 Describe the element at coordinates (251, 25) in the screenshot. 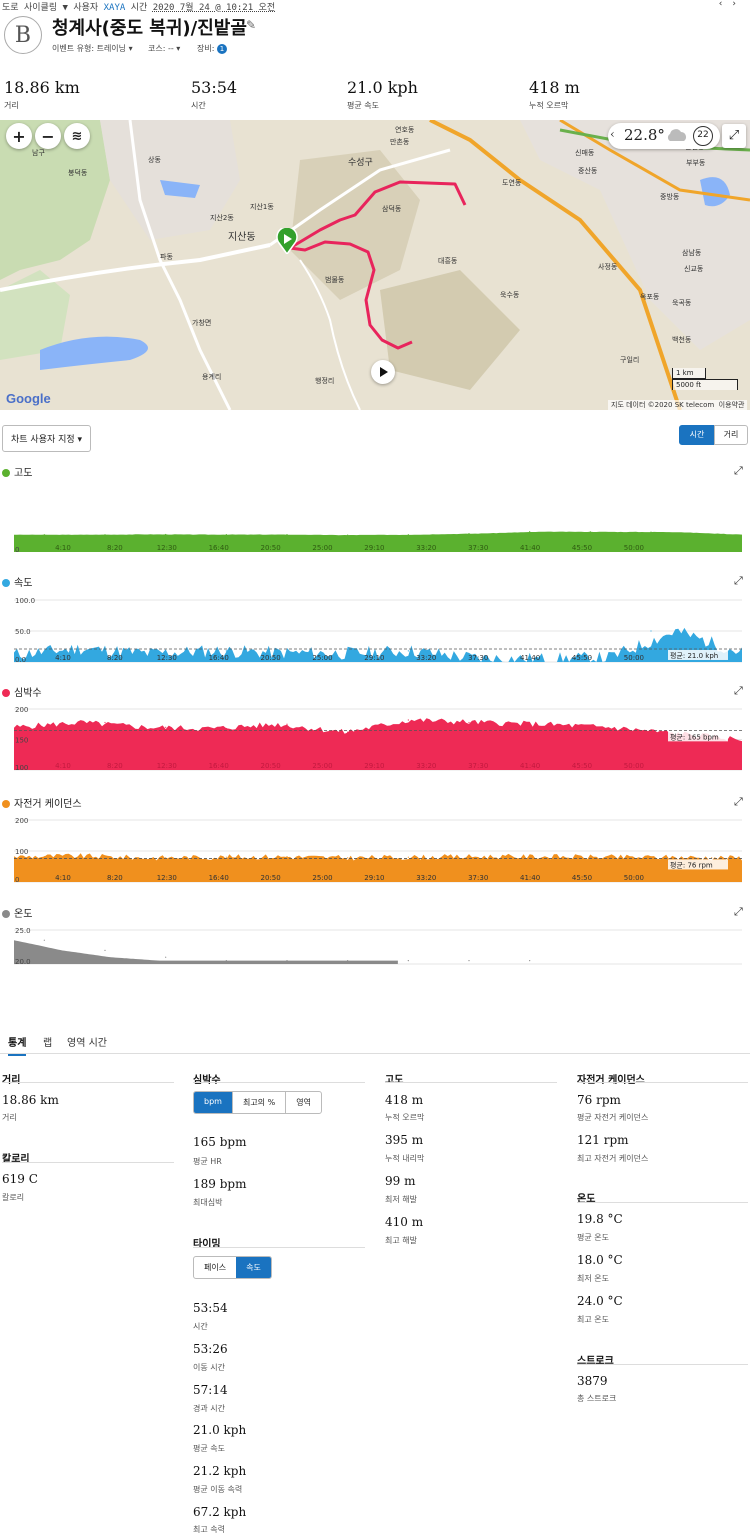

I see `edit-title-icon: ✎` at that location.